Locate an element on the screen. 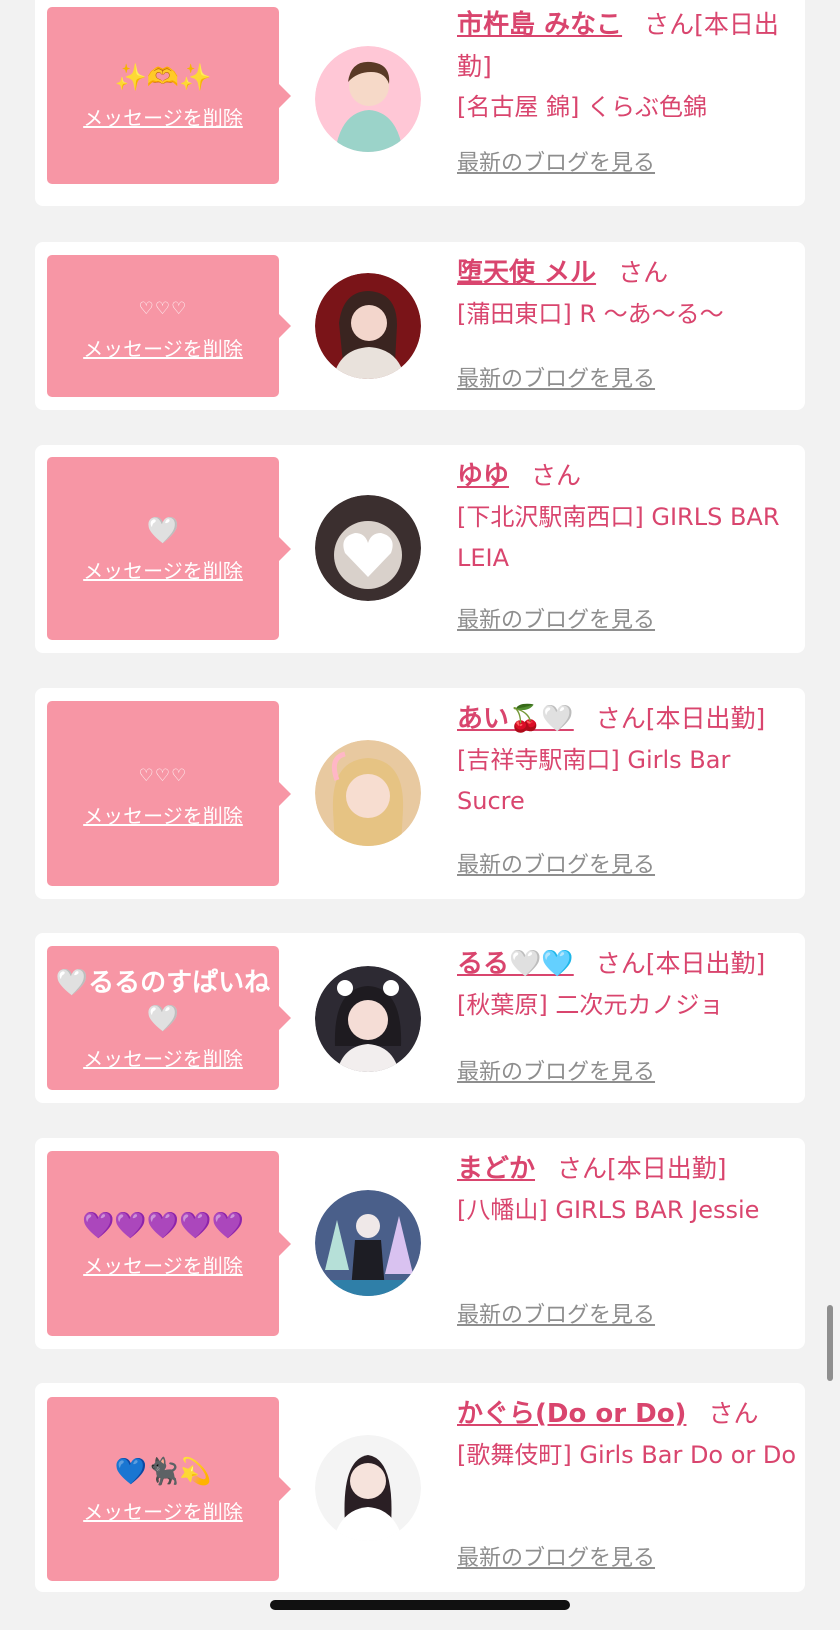 Image resolution: width=840 pixels, height=1630 pixels. girl-info: あい🍒🤍 さん[本日出勤] [吉祥寺駅南口] Girls Bar Sucre is located at coordinates (627, 760).